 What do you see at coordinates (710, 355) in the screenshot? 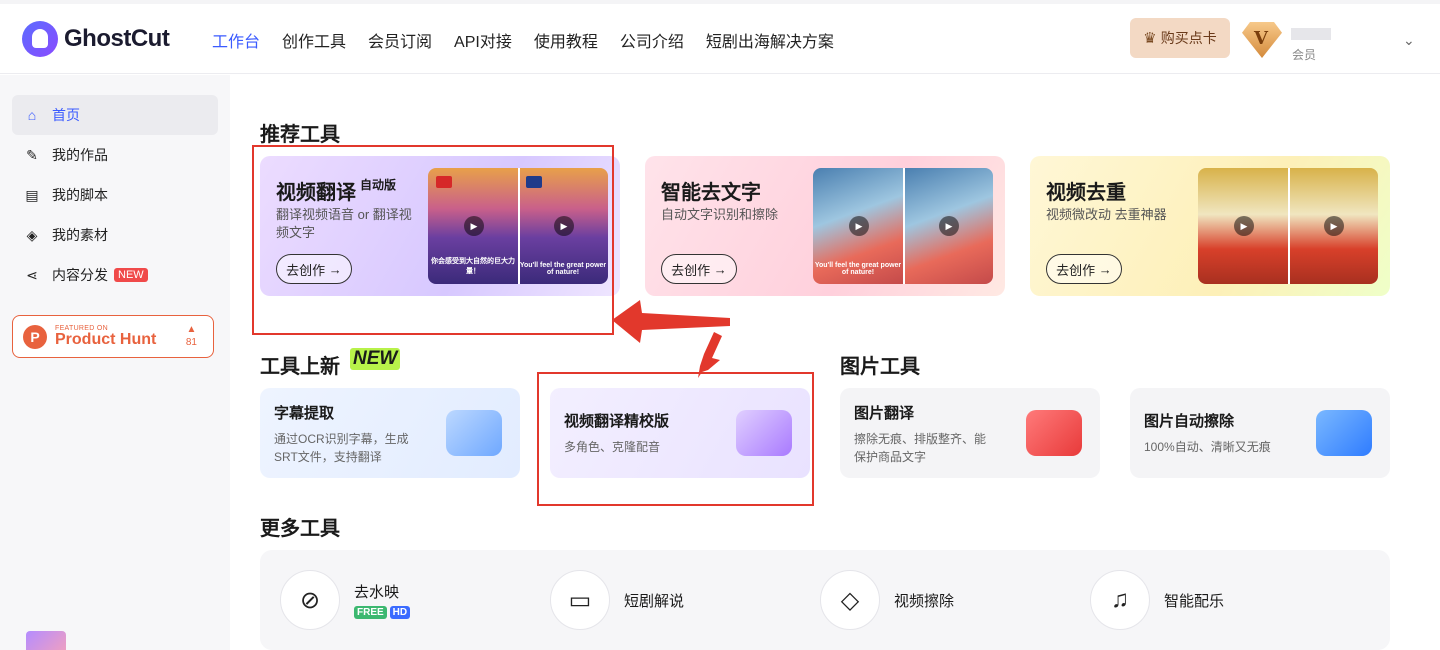
I see `annotation-arrow-down` at bounding box center [710, 355].